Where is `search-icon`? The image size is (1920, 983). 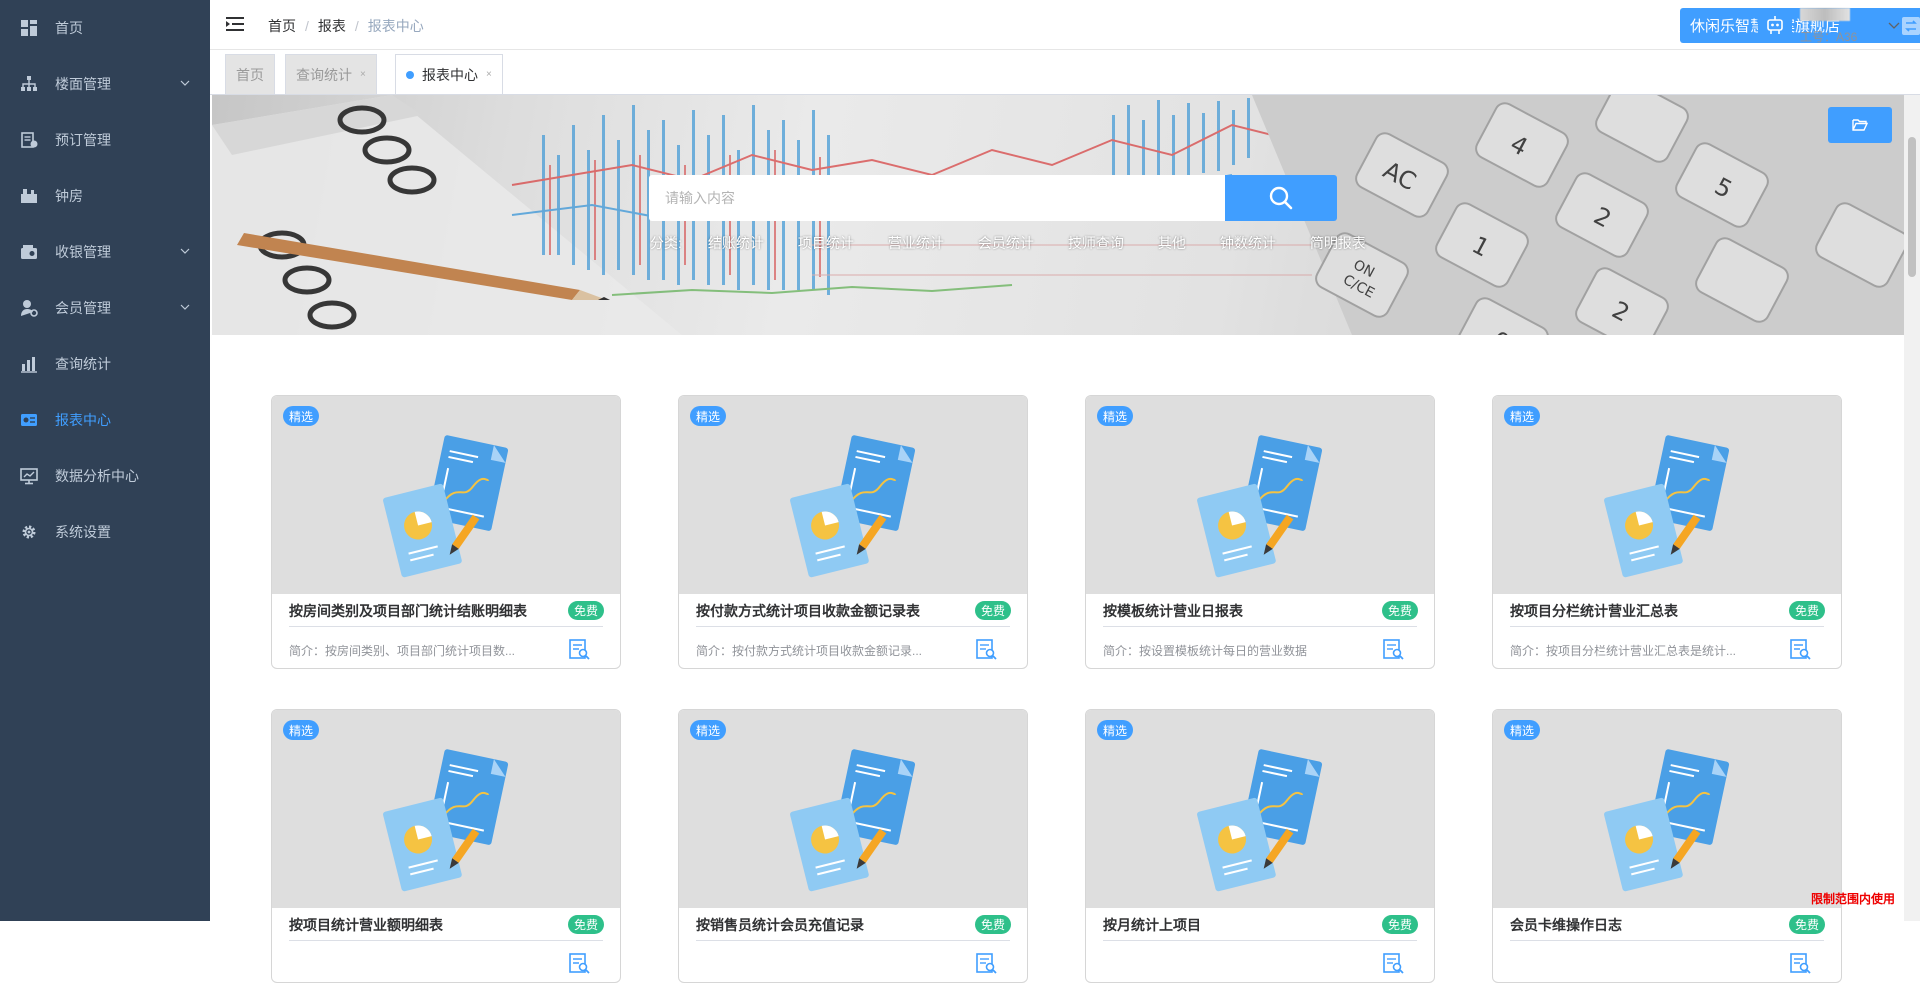 search-icon is located at coordinates (1281, 198).